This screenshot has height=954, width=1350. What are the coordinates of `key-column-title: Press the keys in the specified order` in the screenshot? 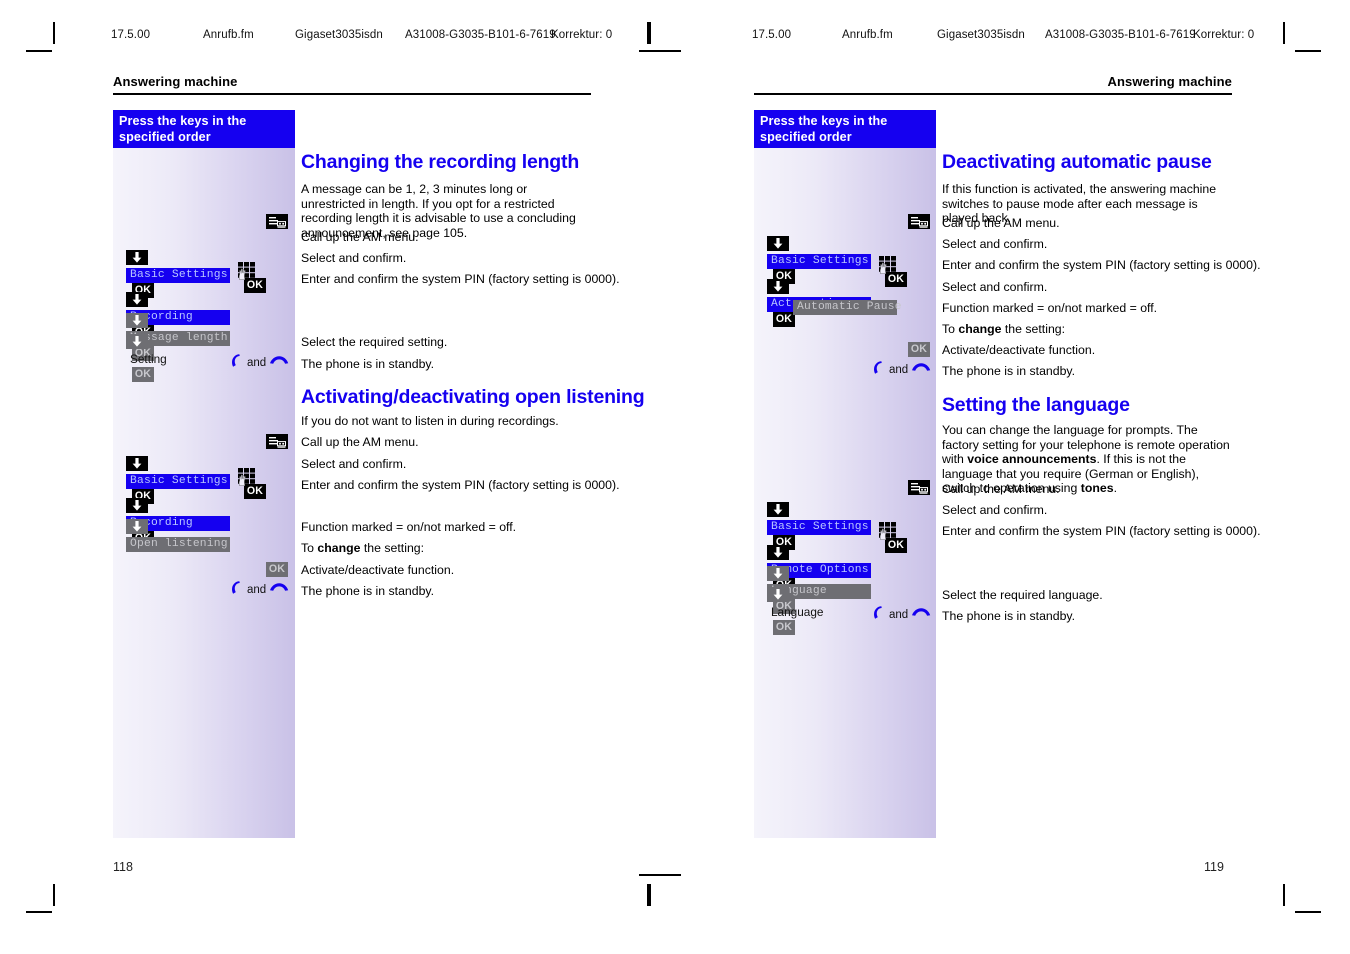 It's located at (845, 129).